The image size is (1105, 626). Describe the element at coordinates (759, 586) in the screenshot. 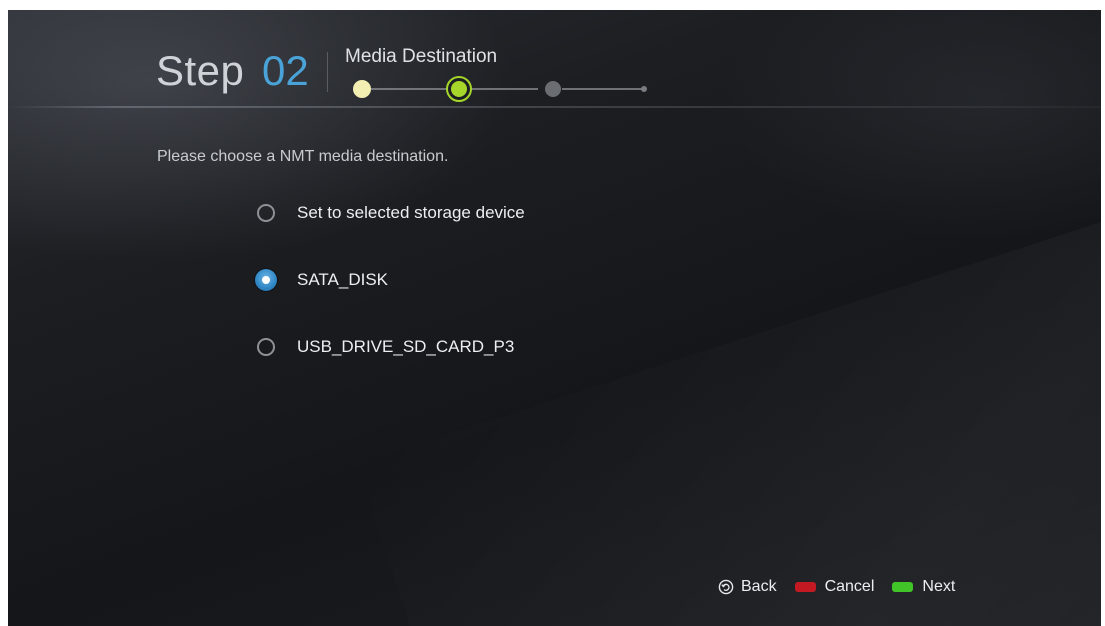

I see `back-label: Back` at that location.